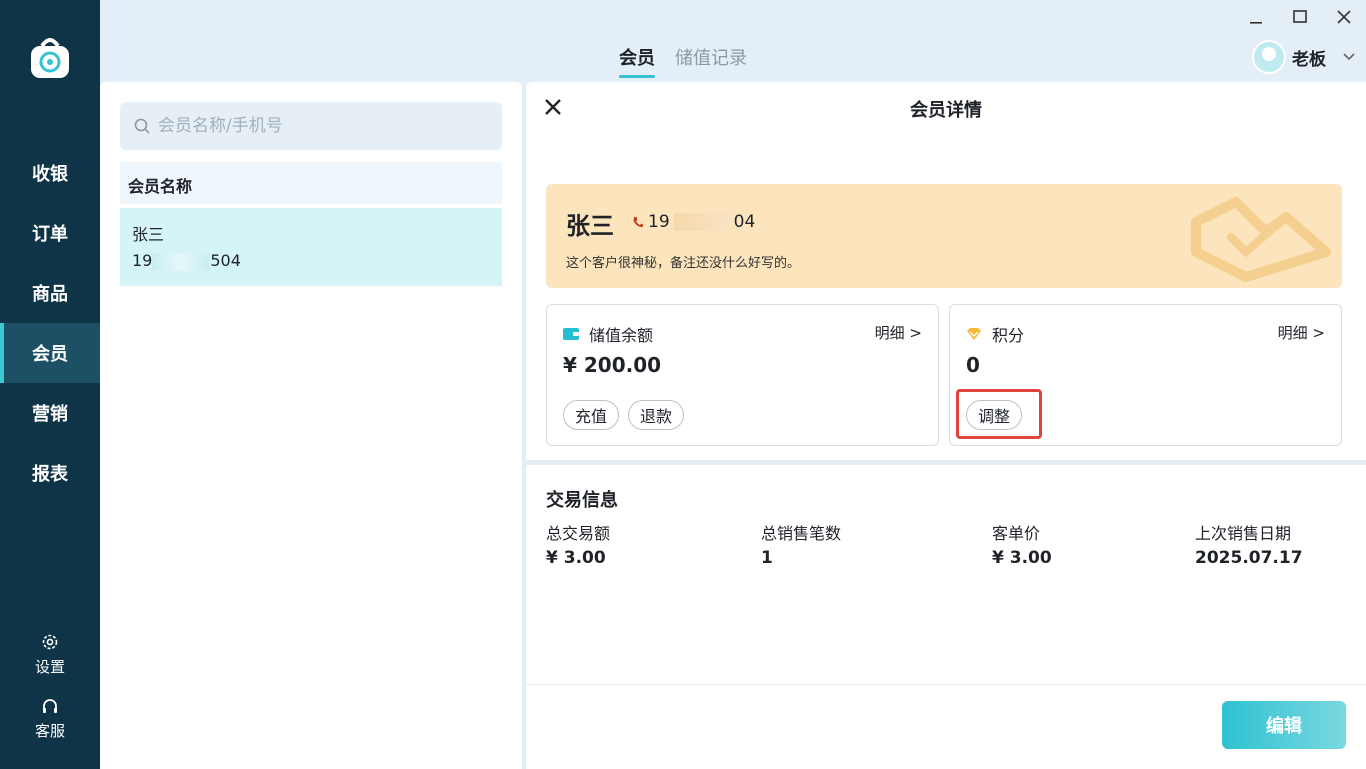 The width and height of the screenshot is (1366, 769). What do you see at coordinates (50, 233) in the screenshot?
I see `sidebar-item-orders: 订单` at bounding box center [50, 233].